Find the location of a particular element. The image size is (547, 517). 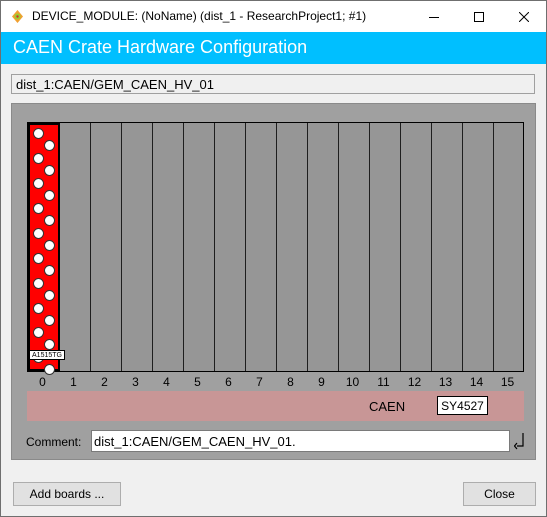

close-window-button is located at coordinates (523, 16).